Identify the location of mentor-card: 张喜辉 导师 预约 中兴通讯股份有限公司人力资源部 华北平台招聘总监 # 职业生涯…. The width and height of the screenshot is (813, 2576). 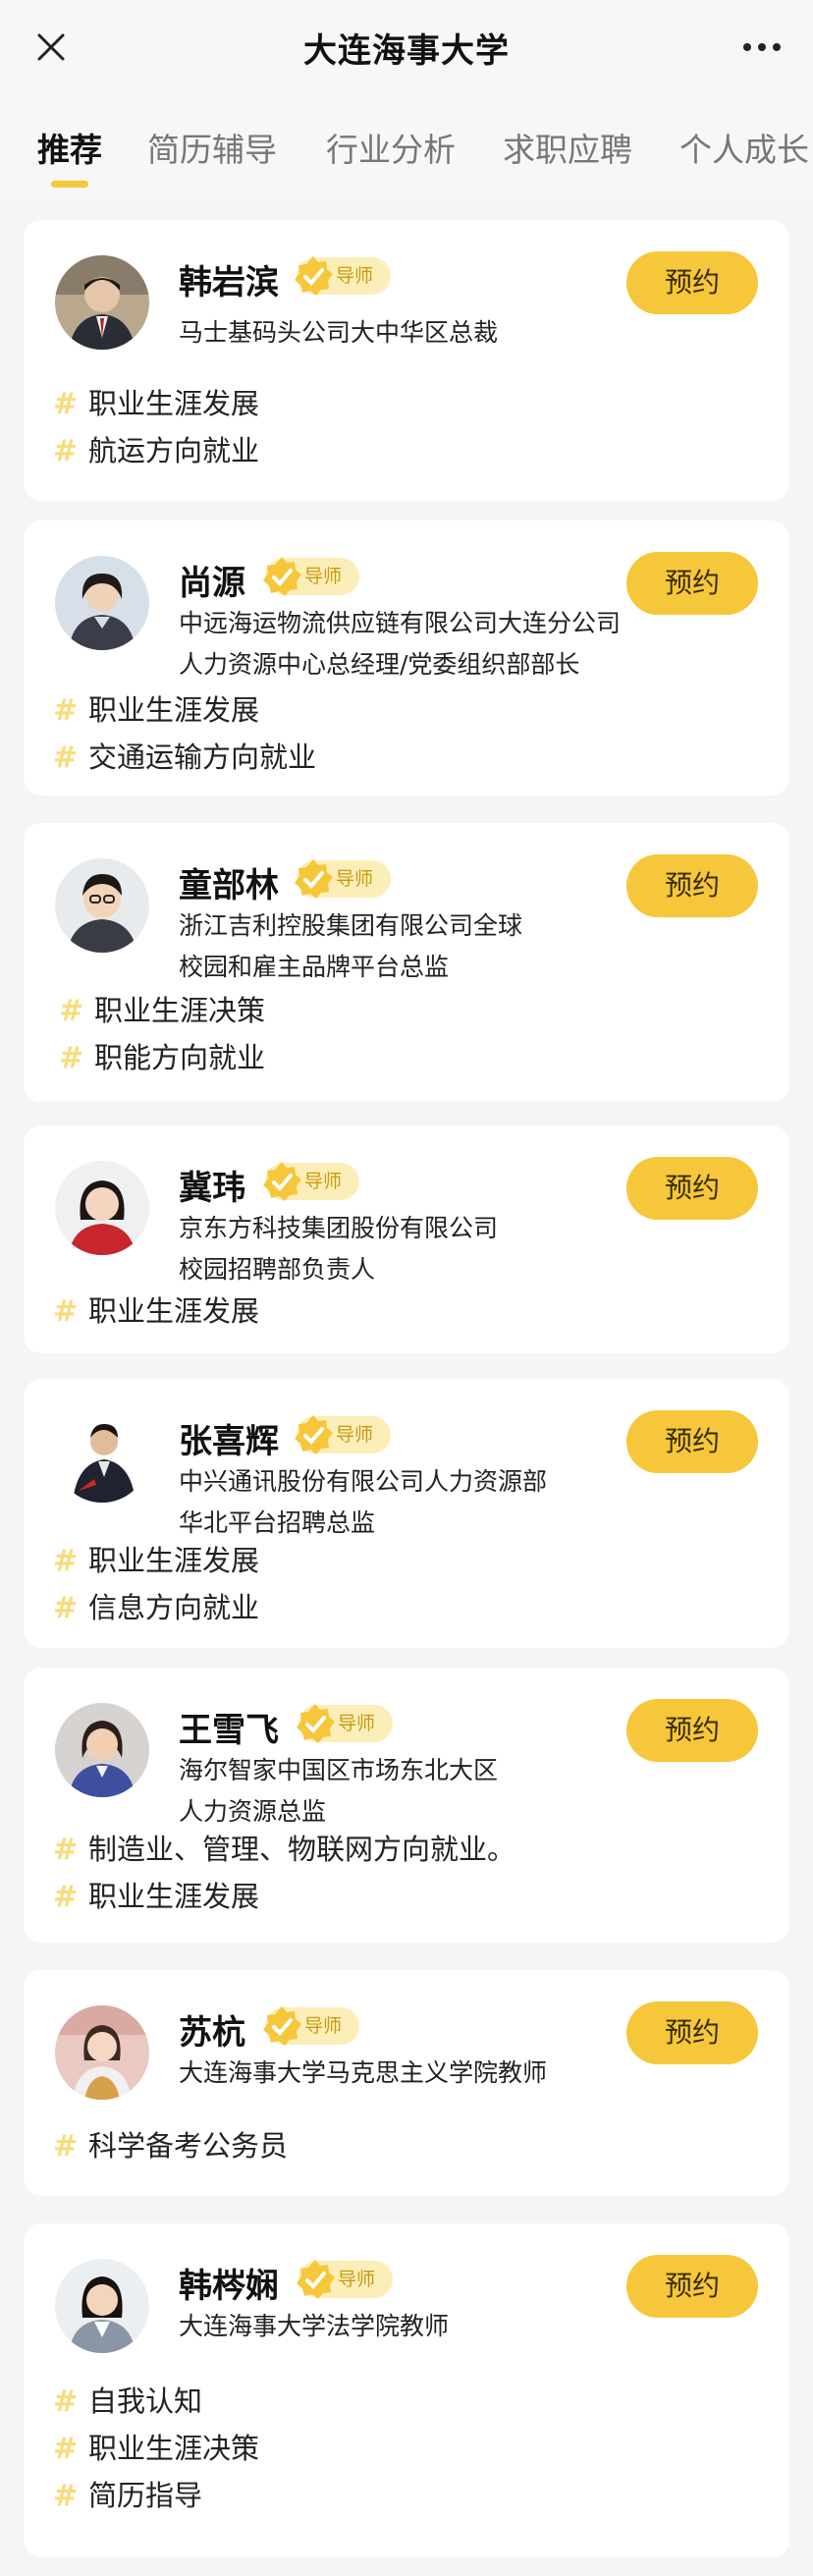
(406, 1514).